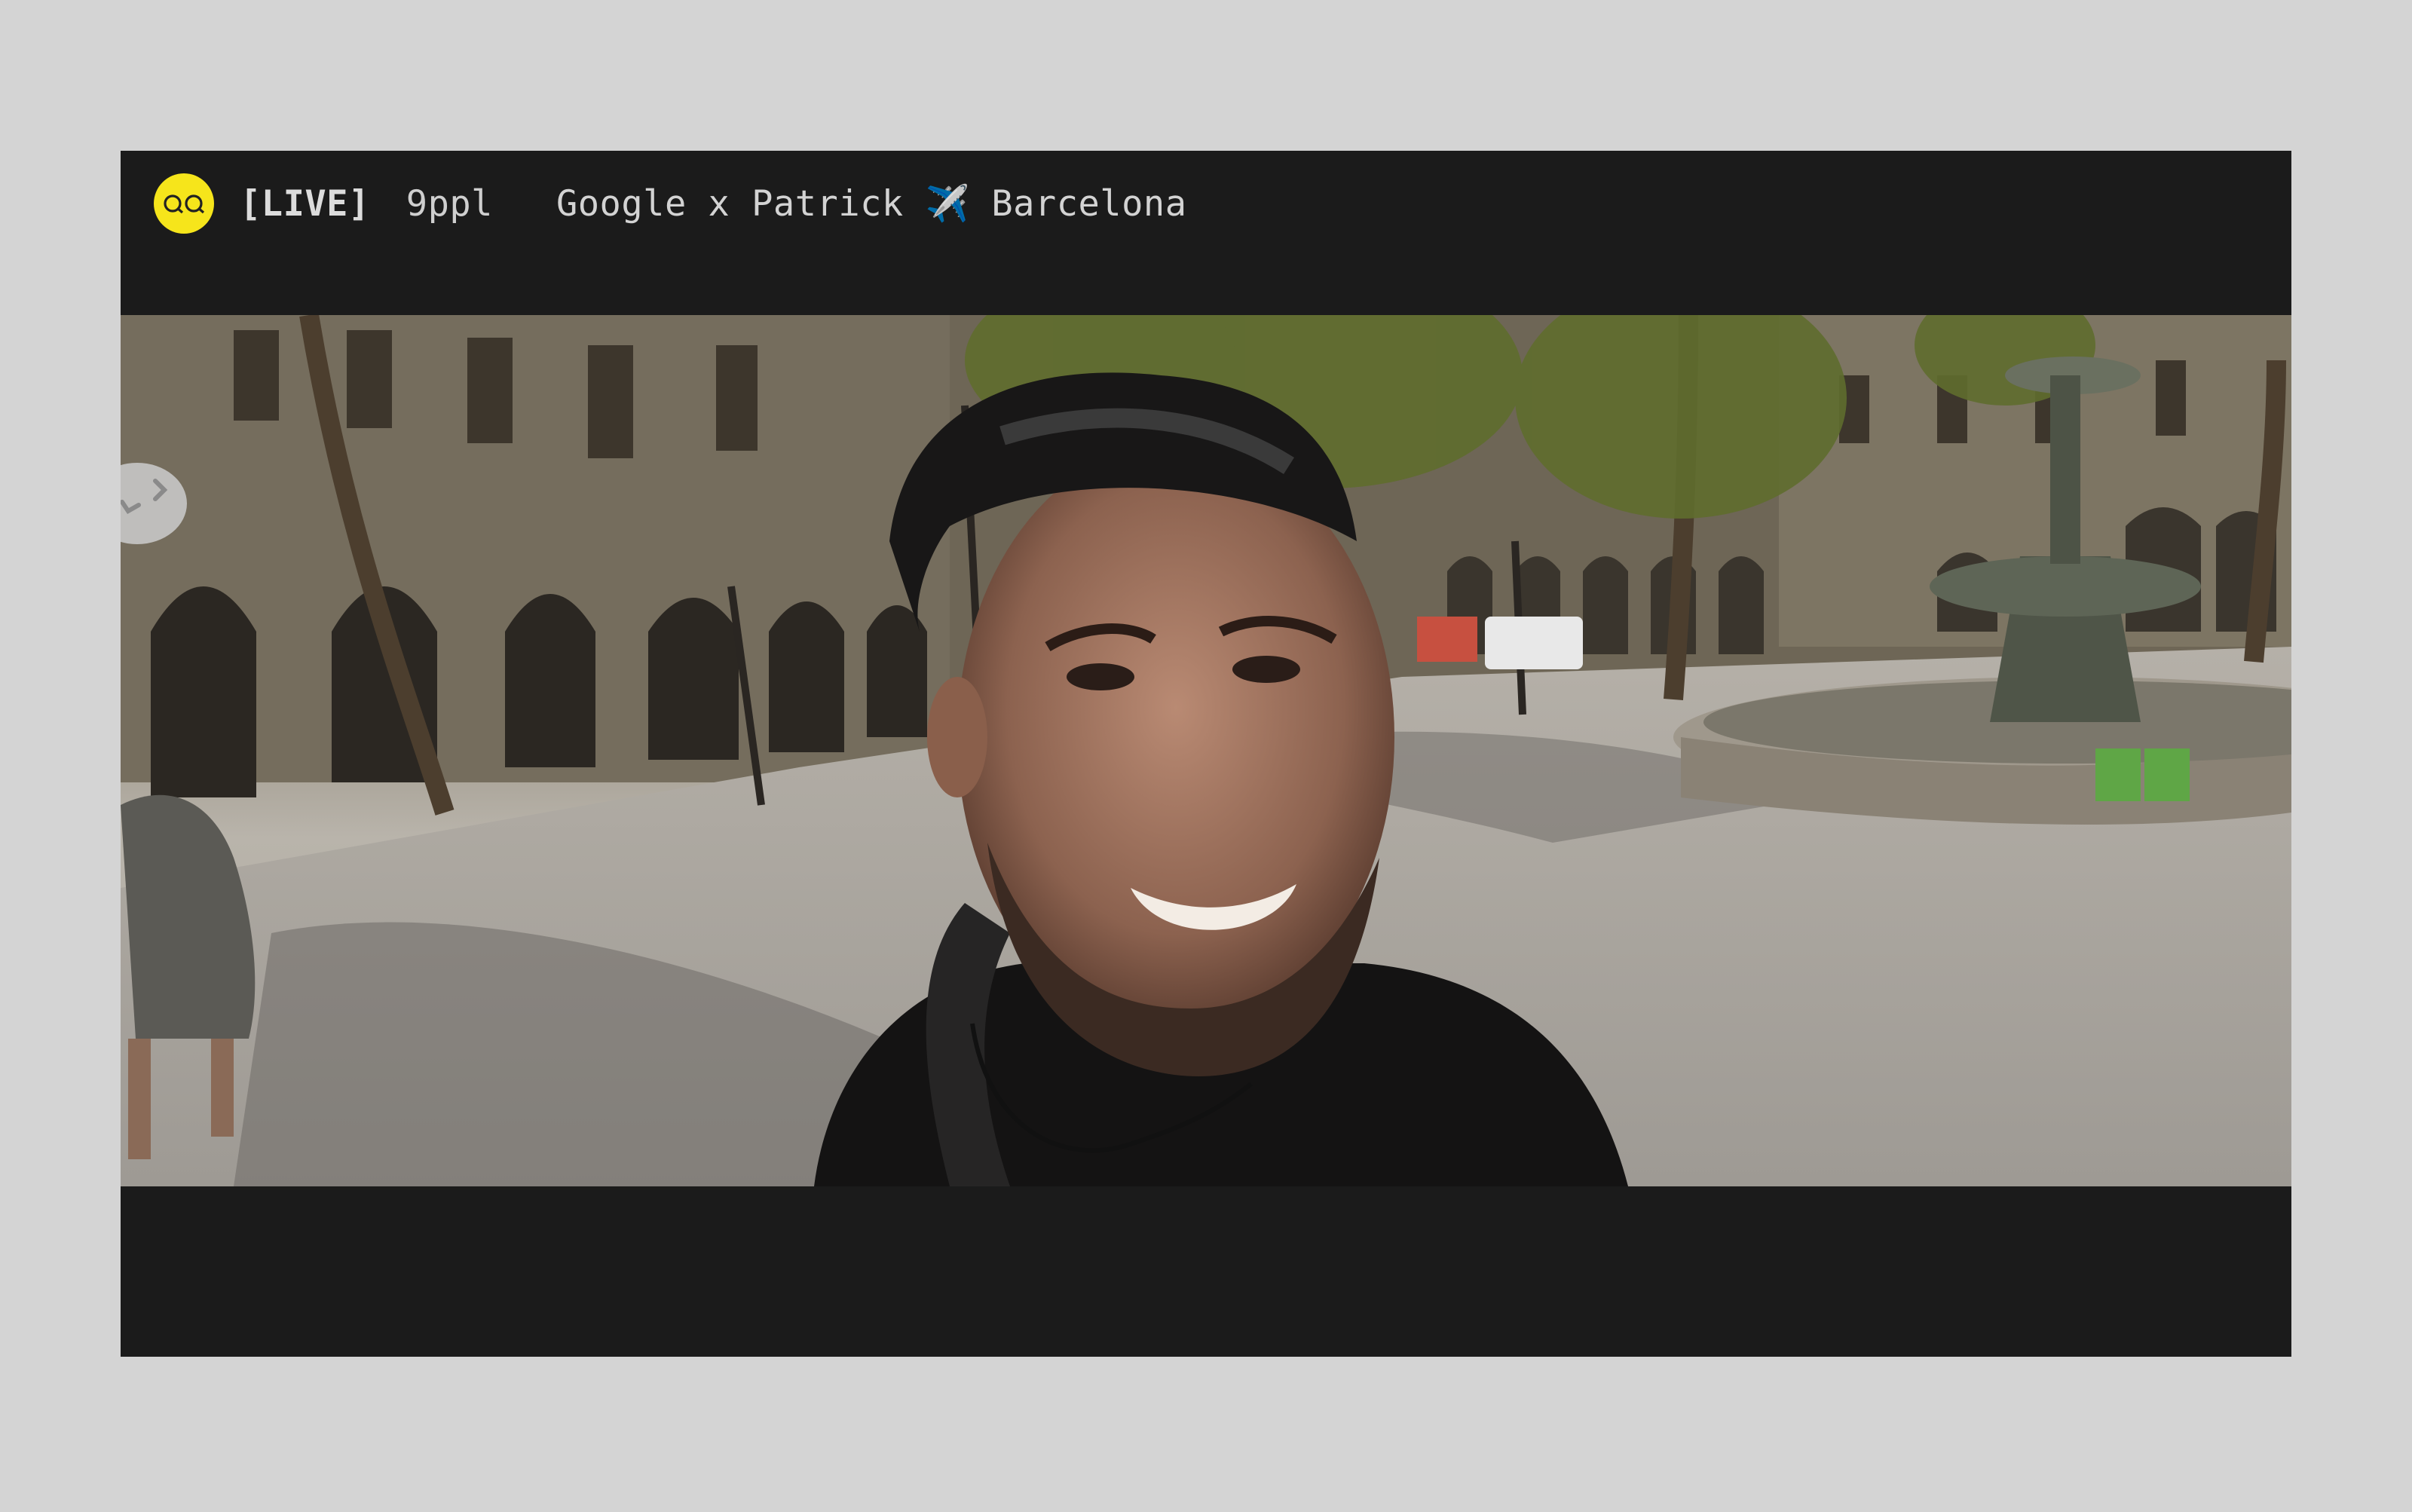 The image size is (2412, 1512). I want to click on stream-footer, so click(1206, 1271).